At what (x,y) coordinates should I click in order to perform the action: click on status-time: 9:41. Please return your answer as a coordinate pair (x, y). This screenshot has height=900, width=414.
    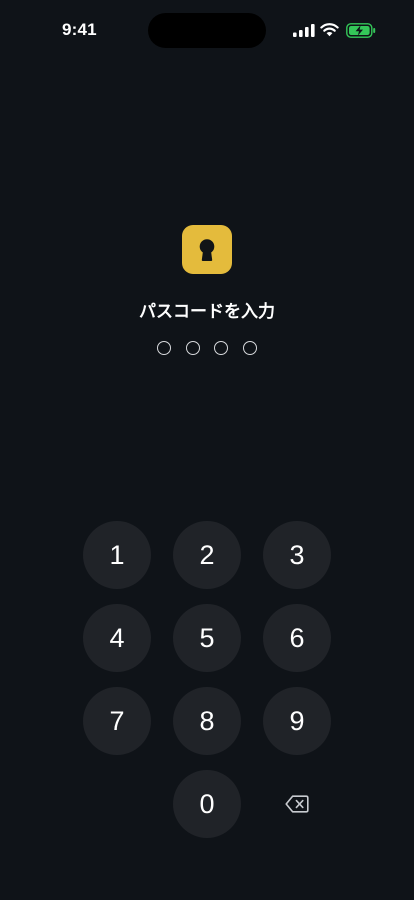
    Looking at the image, I should click on (79, 29).